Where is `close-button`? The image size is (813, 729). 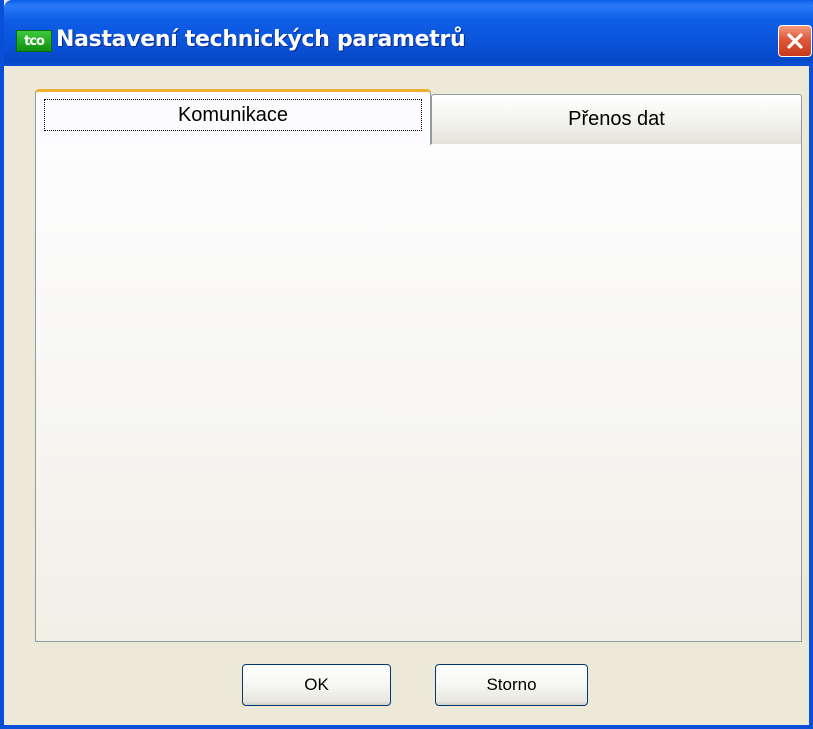
close-button is located at coordinates (795, 41).